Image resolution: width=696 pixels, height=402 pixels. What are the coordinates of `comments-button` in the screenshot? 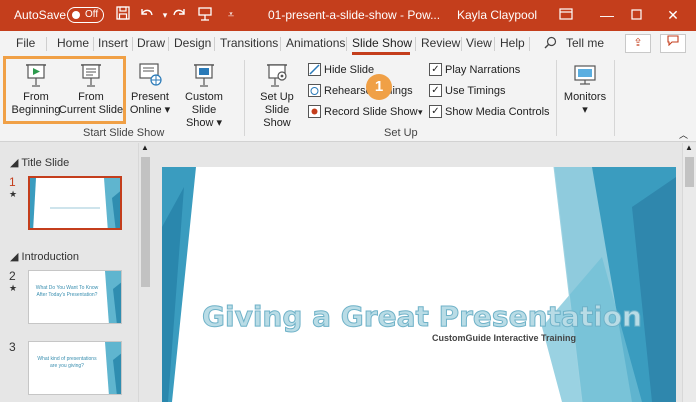 It's located at (673, 43).